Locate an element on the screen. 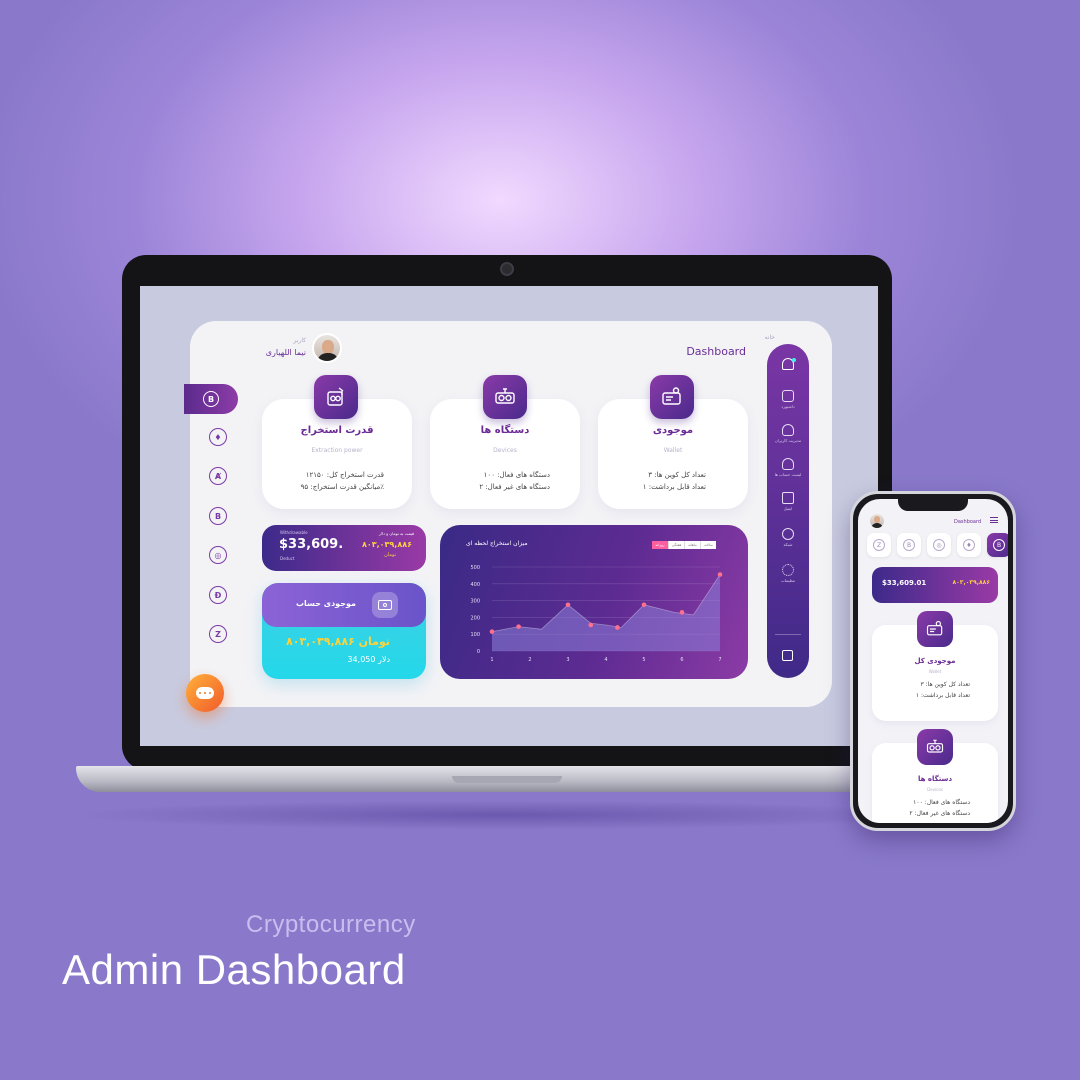 This screenshot has width=1080, height=1080. card-subtitle: Extraction power is located at coordinates (337, 450).